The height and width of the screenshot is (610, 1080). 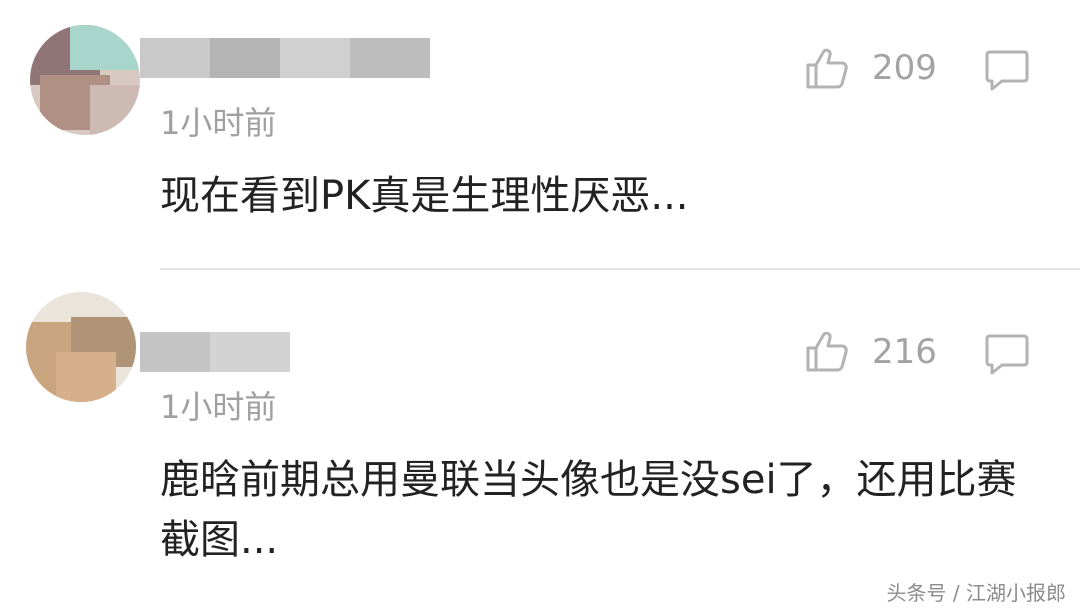 What do you see at coordinates (904, 352) in the screenshot?
I see `like-count: 216` at bounding box center [904, 352].